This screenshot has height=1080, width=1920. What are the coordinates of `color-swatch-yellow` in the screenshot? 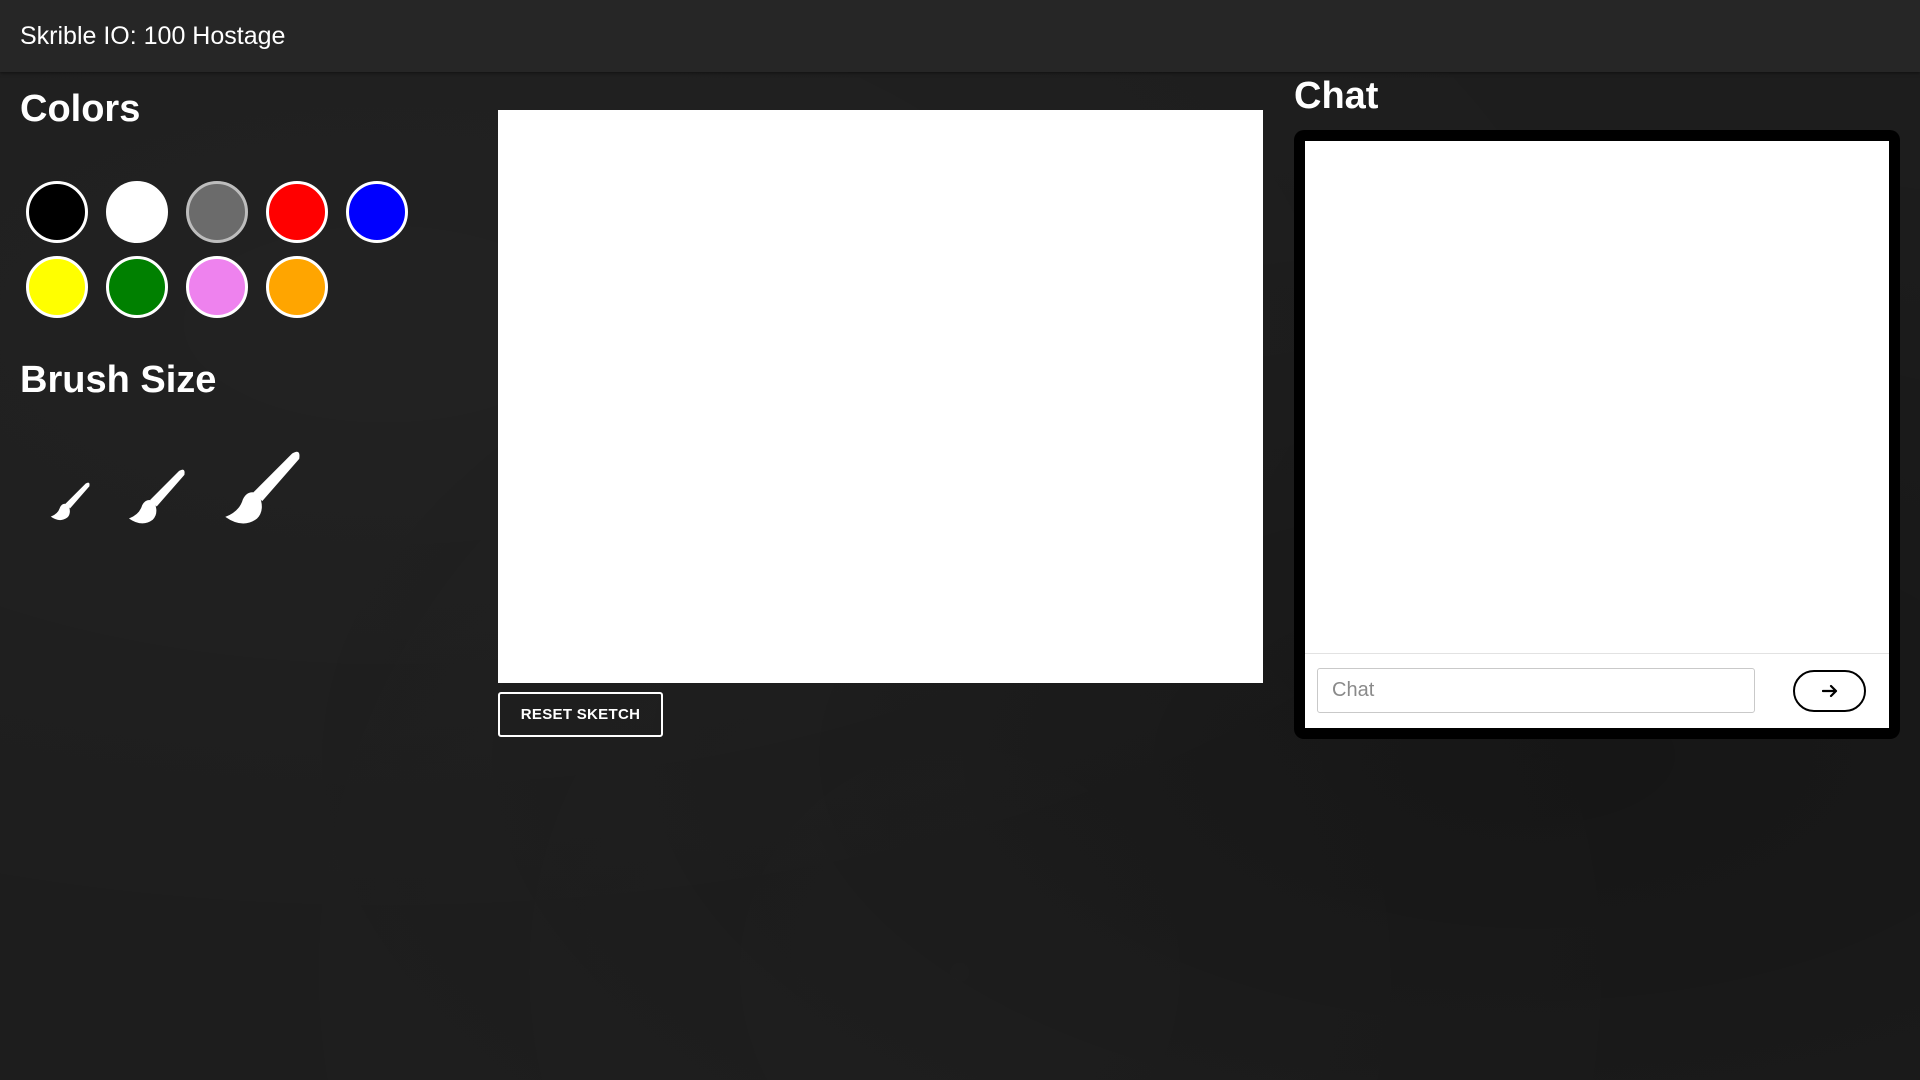 It's located at (57, 287).